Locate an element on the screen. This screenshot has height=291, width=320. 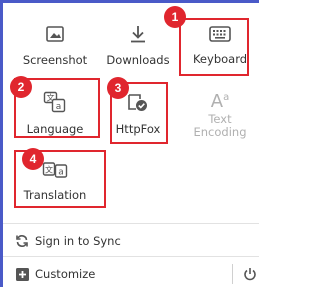
text-encoding-icon: Aa is located at coordinates (220, 101).